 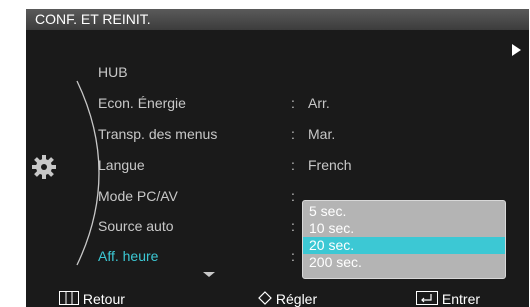 What do you see at coordinates (103, 299) in the screenshot?
I see `back-label: Retour` at bounding box center [103, 299].